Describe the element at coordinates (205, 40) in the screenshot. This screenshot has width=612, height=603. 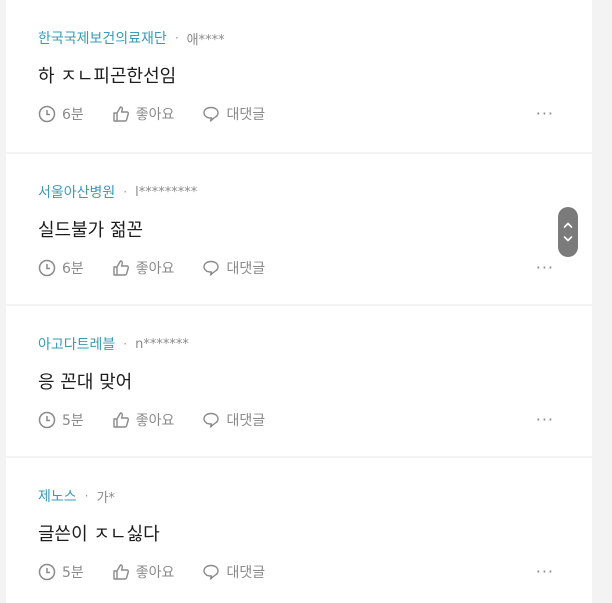
I see `user-name: 애****` at that location.